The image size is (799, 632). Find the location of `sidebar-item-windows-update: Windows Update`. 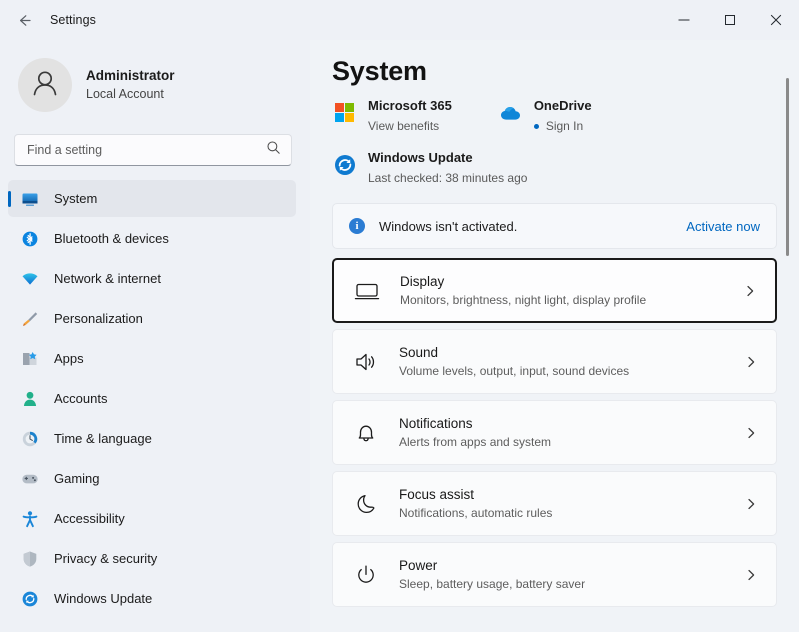

sidebar-item-windows-update: Windows Update is located at coordinates (152, 598).